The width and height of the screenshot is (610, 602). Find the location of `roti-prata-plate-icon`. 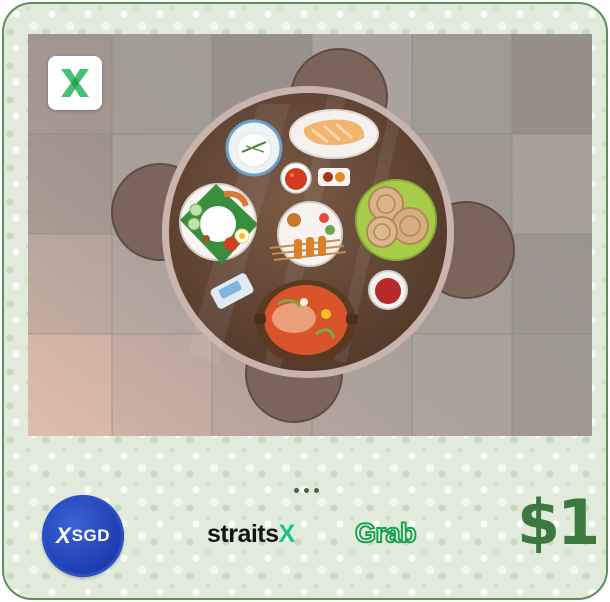

roti-prata-plate-icon is located at coordinates (396, 220).